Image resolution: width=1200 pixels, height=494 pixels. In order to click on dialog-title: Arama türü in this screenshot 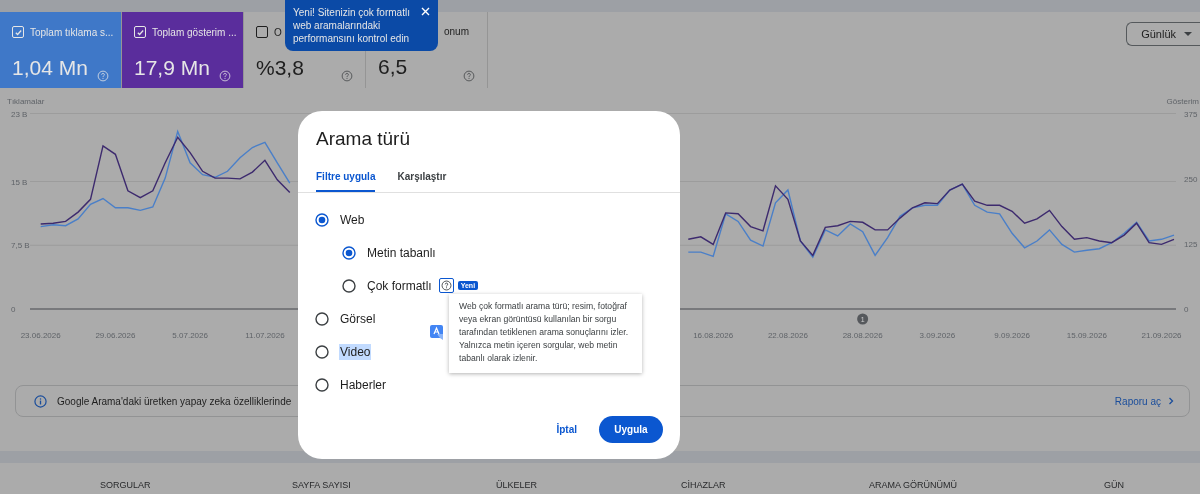, I will do `click(363, 139)`.